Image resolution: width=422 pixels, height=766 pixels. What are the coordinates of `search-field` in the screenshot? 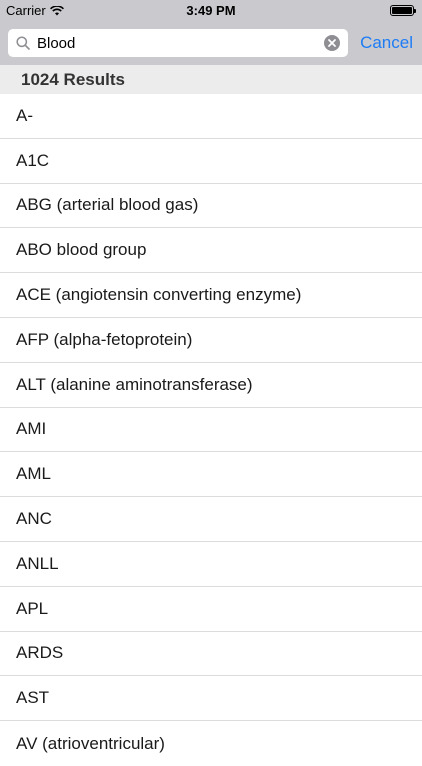 It's located at (178, 43).